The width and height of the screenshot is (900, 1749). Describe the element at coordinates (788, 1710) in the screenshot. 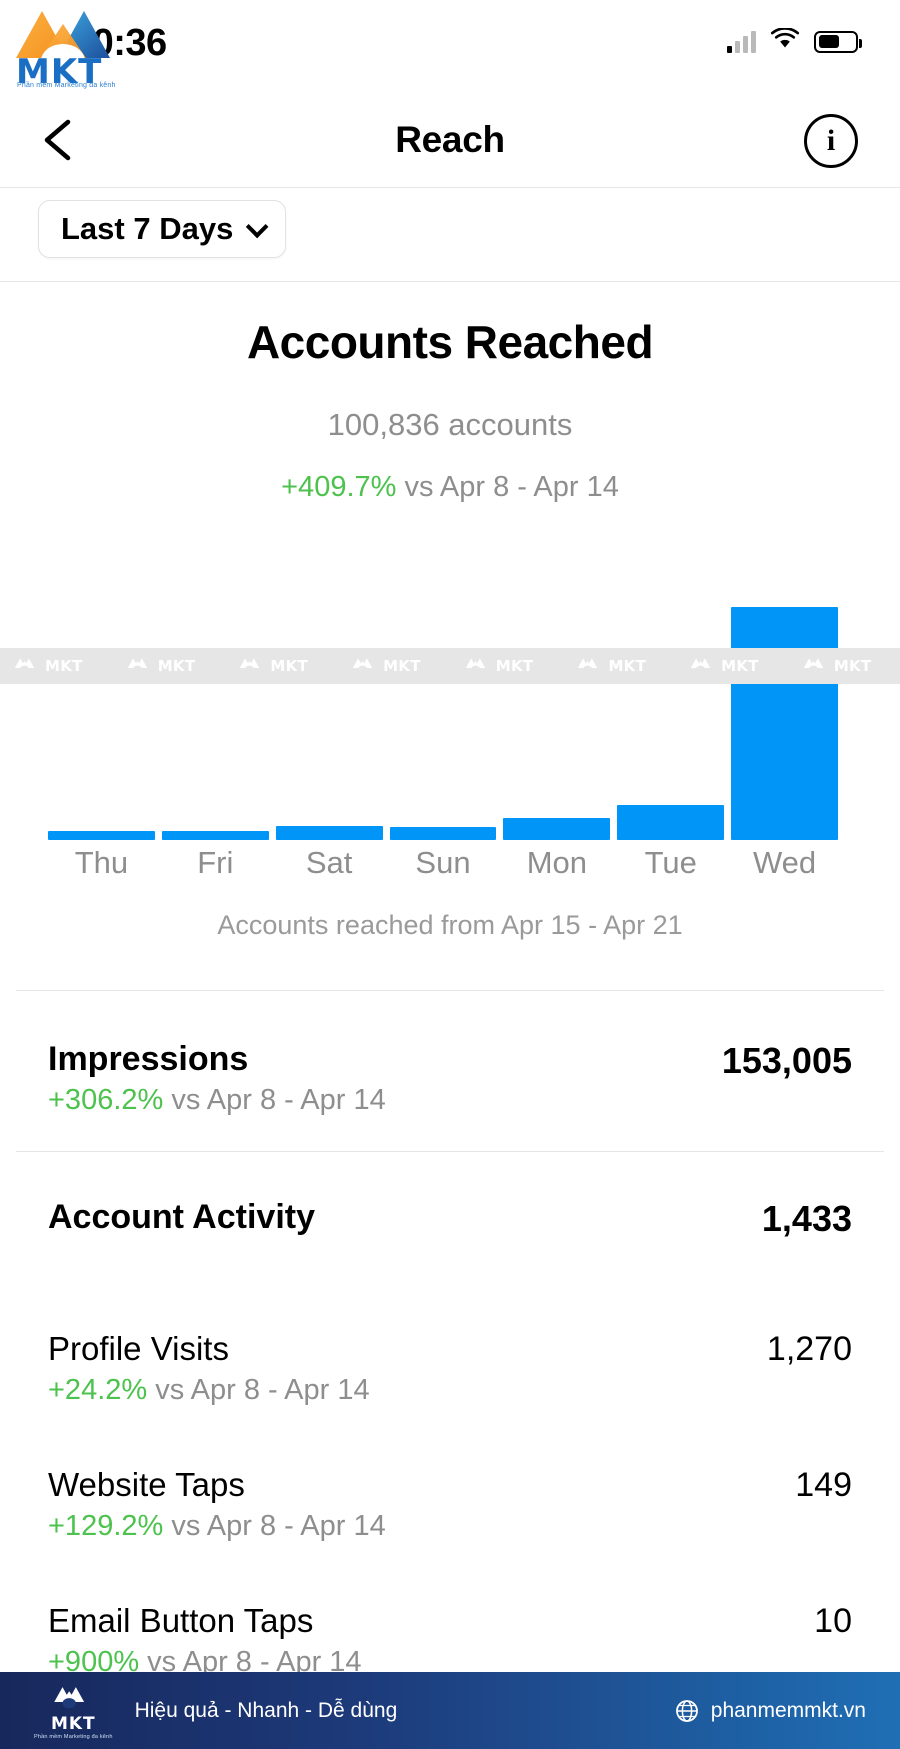

I see `footer-url: phanmemmkt.vn` at that location.